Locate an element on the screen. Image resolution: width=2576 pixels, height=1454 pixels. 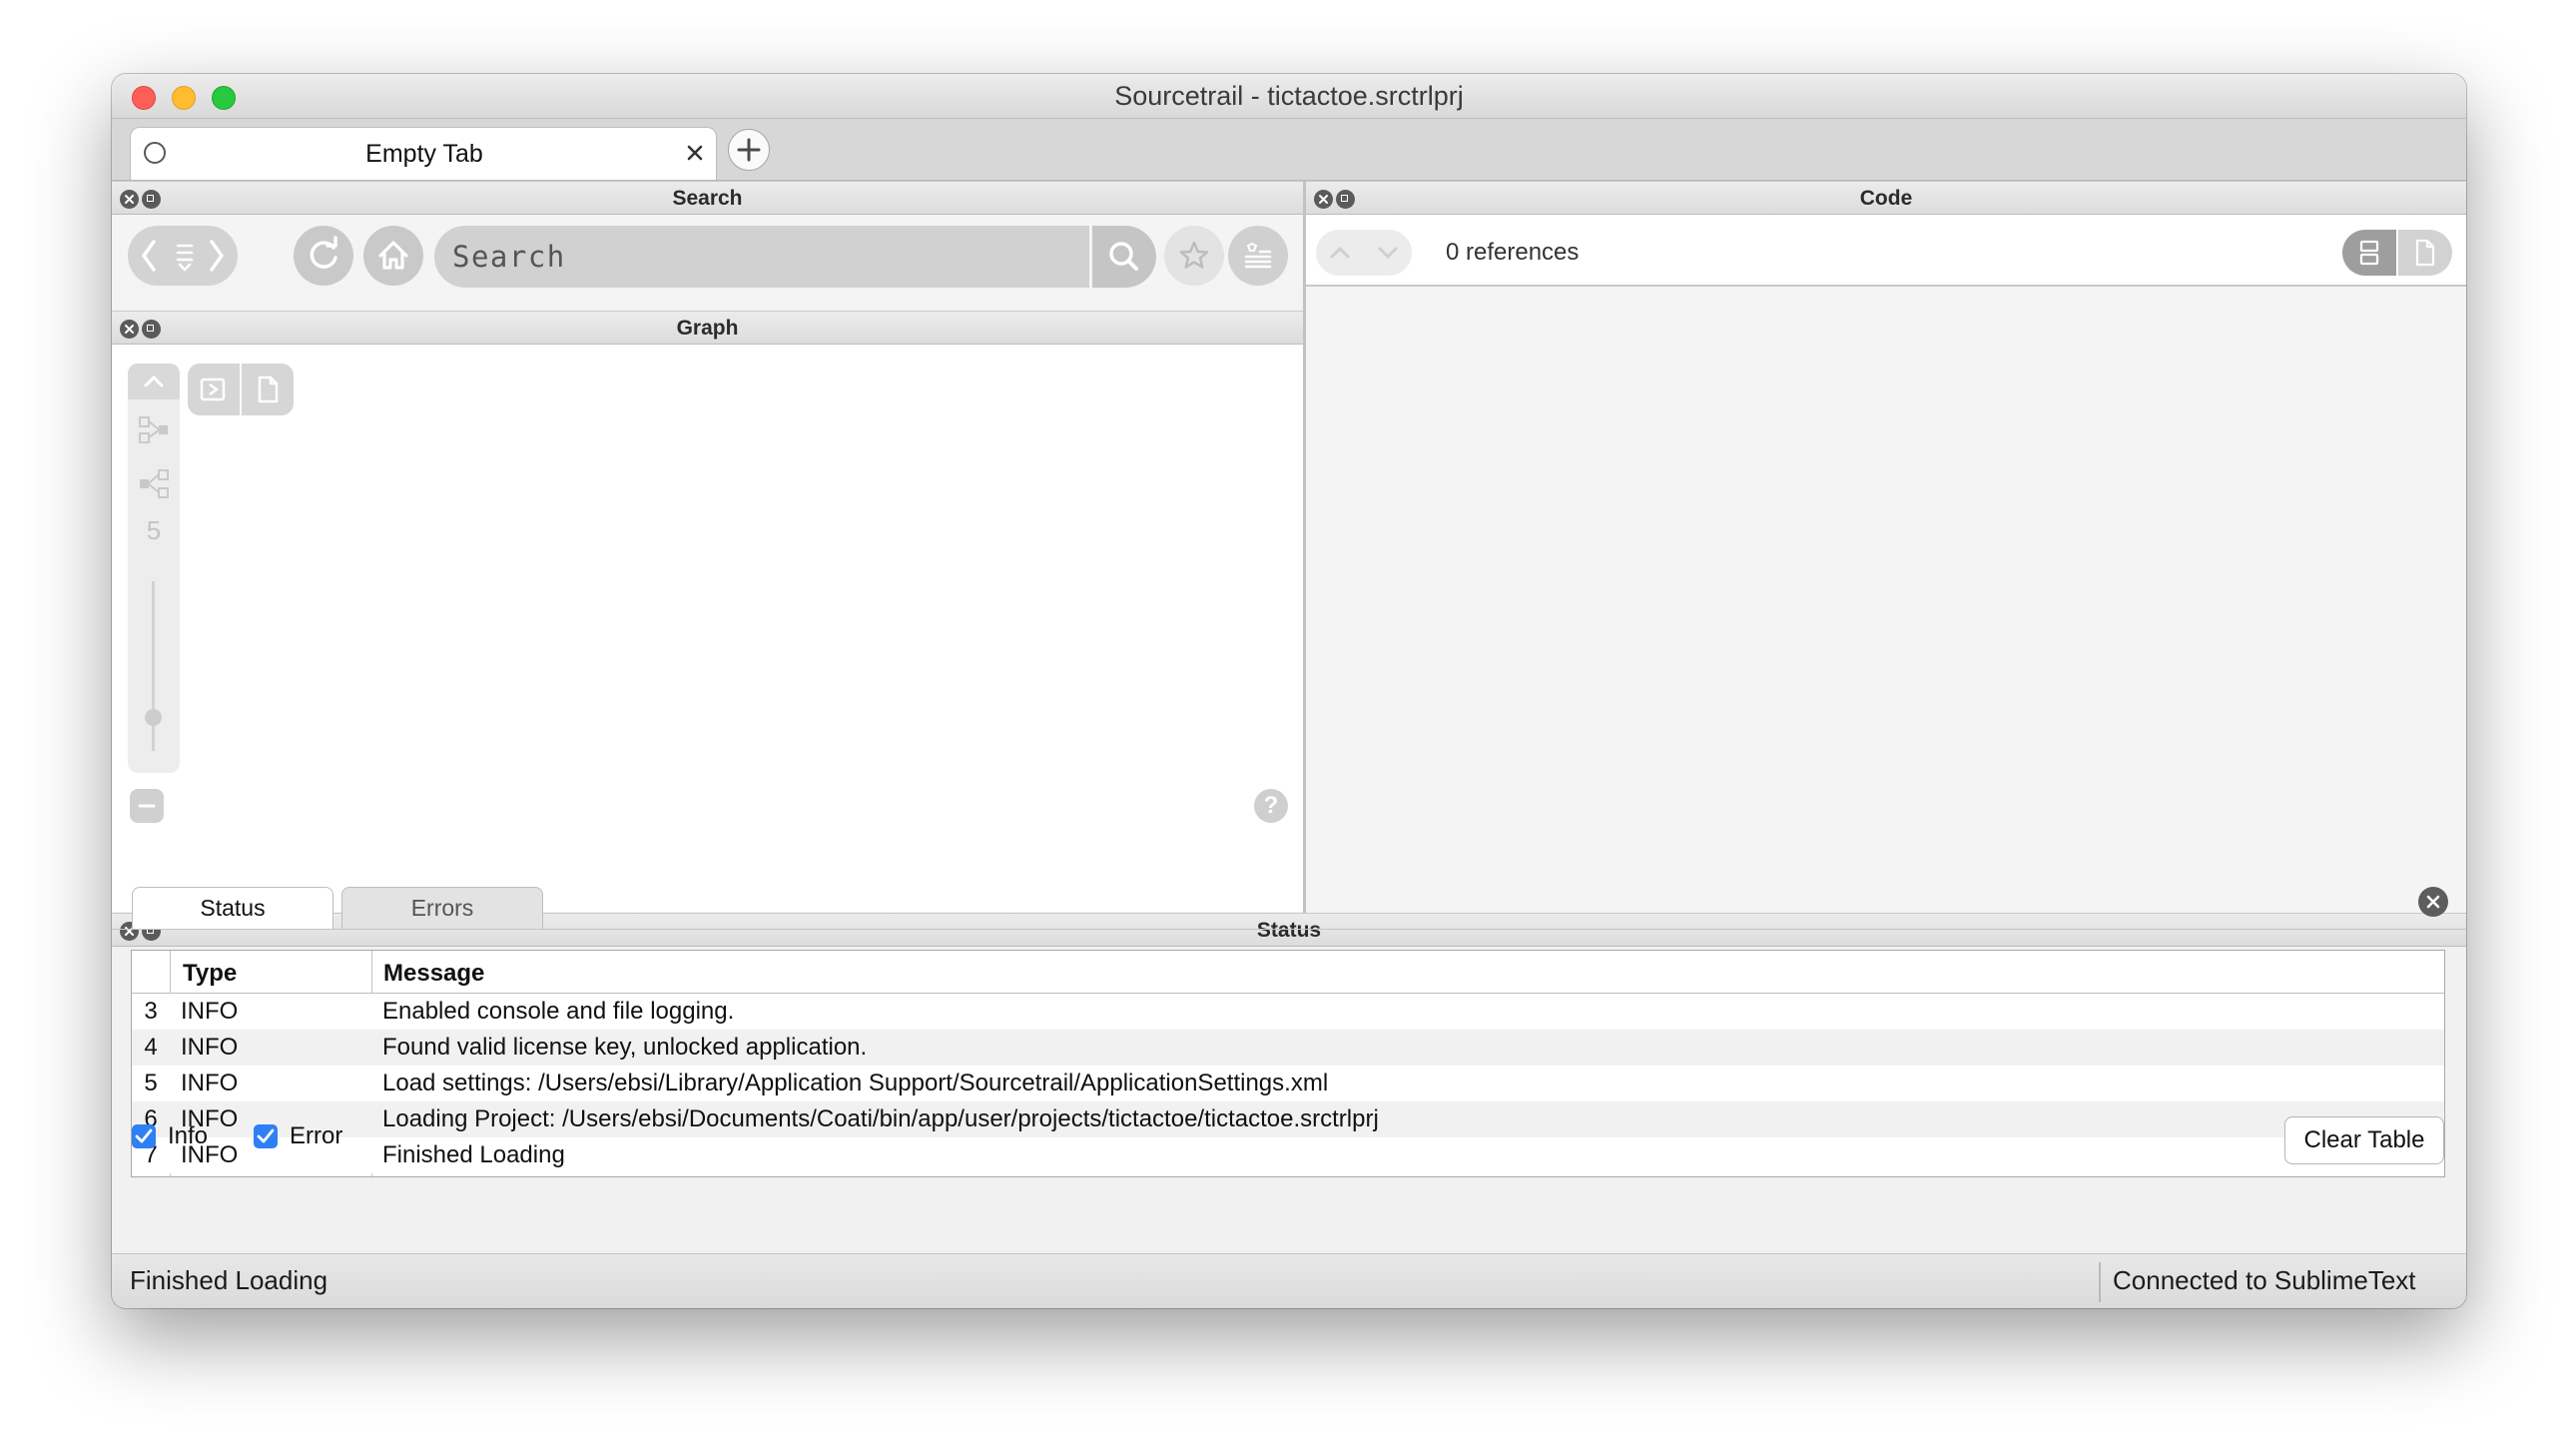
search-icon is located at coordinates (1123, 256).